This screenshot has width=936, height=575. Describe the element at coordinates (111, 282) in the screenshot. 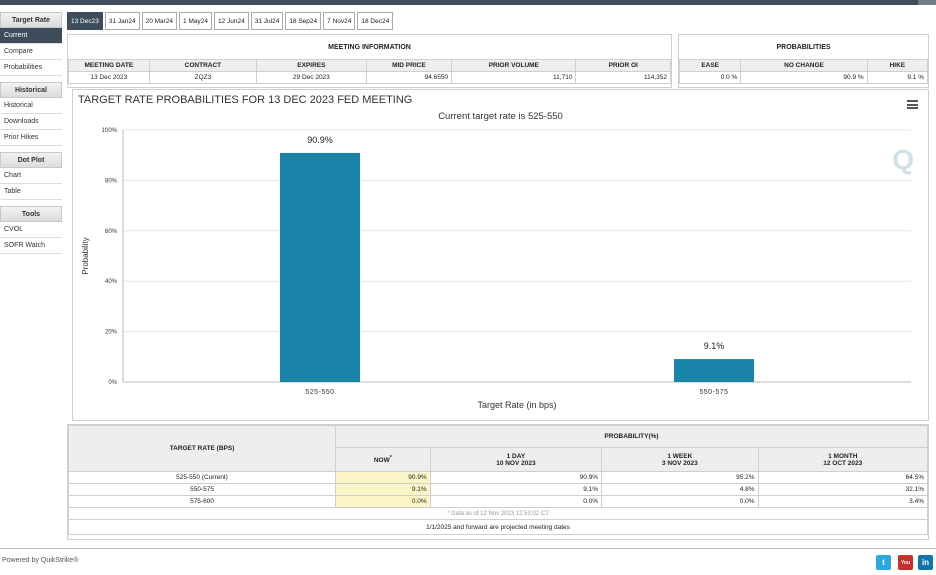

I see `y-tick-label-2: 40%` at that location.